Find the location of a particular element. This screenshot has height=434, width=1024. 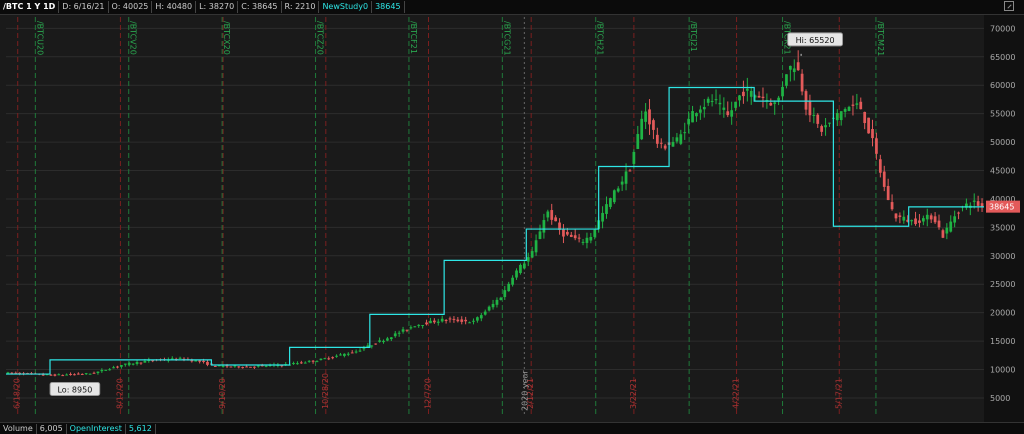

study-name-label: NewStudy0 is located at coordinates (346, 7).